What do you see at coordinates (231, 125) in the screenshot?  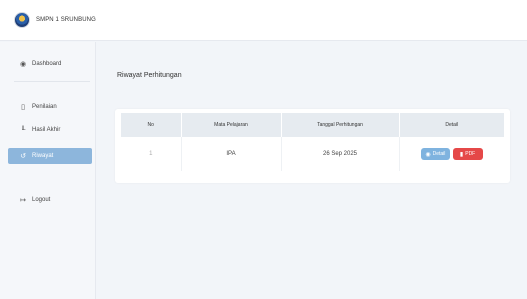 I see `column-header-subject: Mata Pelajaran` at bounding box center [231, 125].